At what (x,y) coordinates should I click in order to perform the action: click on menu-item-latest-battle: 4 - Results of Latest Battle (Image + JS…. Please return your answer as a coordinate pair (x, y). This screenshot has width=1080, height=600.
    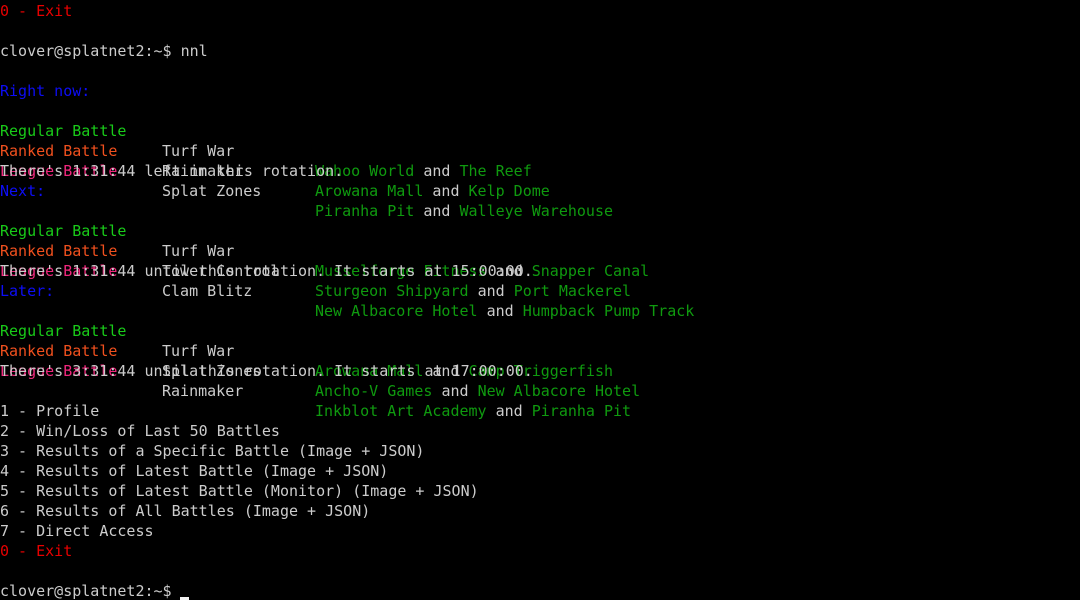
    Looking at the image, I should click on (194, 471).